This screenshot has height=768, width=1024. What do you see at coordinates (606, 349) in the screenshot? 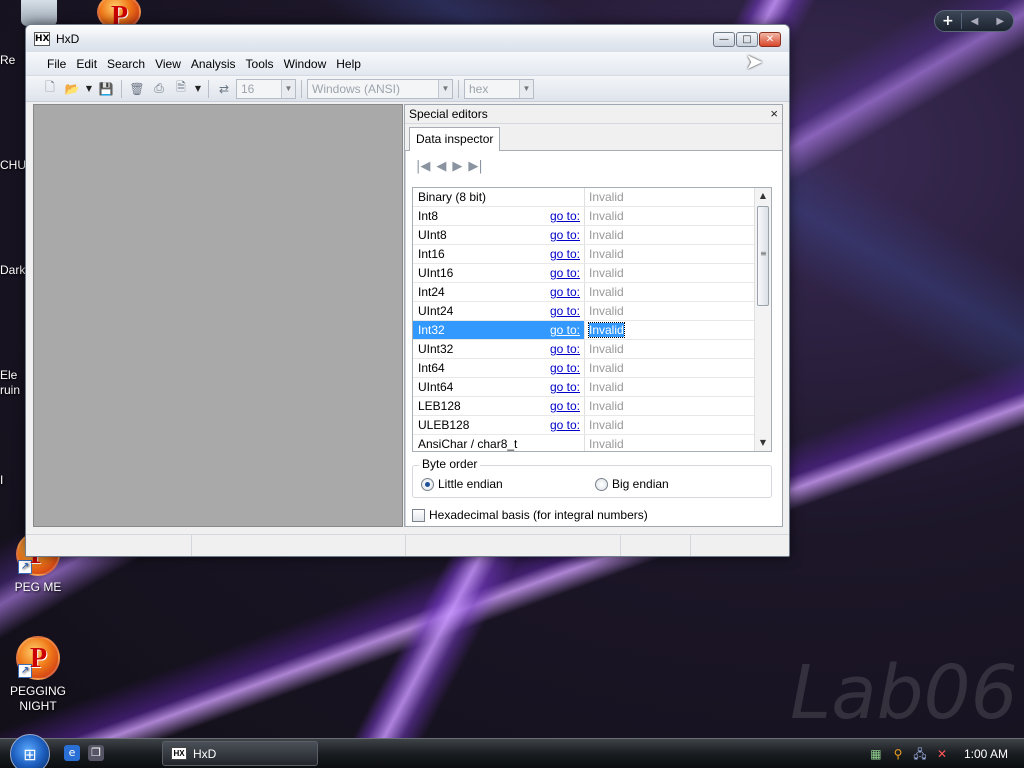
I see `row-value: Invalid` at bounding box center [606, 349].